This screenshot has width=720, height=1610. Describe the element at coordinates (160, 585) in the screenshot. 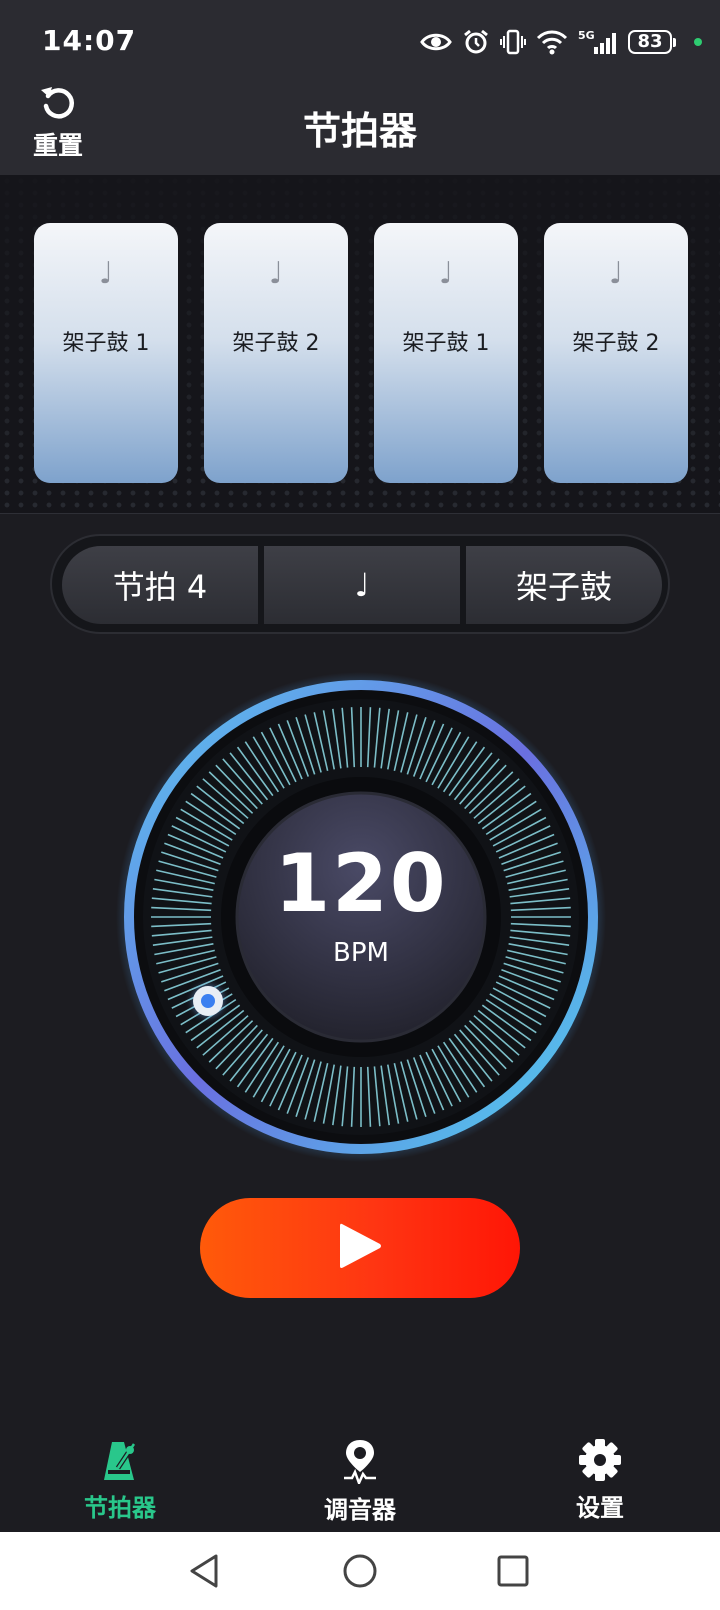

I see `beats-per-bar-button: 节拍 4` at that location.